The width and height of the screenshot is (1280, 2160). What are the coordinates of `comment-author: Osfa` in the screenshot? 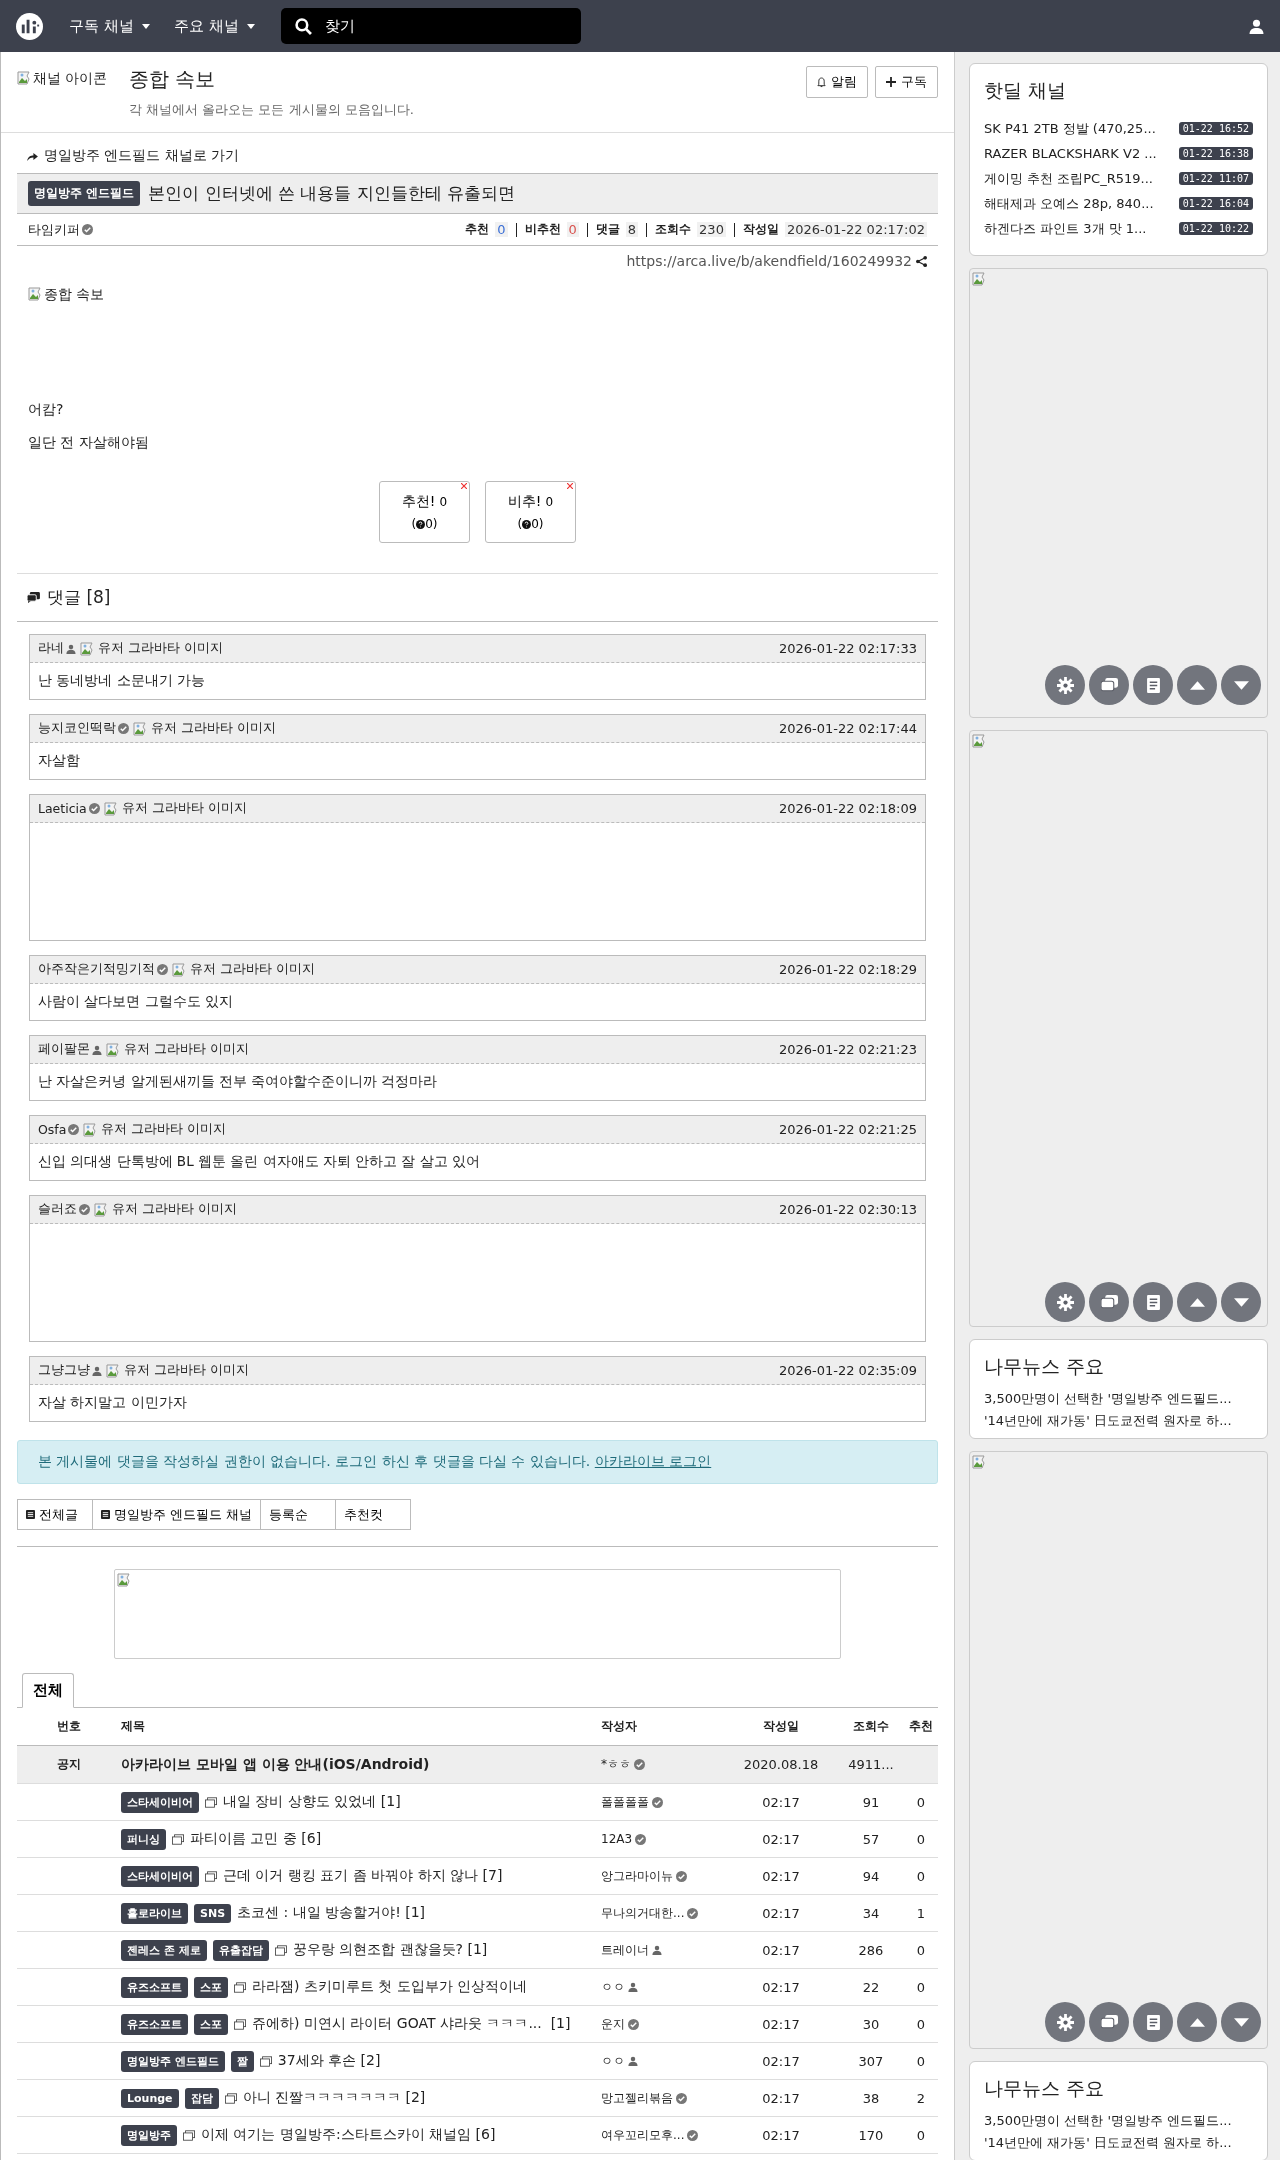 It's located at (52, 1129).